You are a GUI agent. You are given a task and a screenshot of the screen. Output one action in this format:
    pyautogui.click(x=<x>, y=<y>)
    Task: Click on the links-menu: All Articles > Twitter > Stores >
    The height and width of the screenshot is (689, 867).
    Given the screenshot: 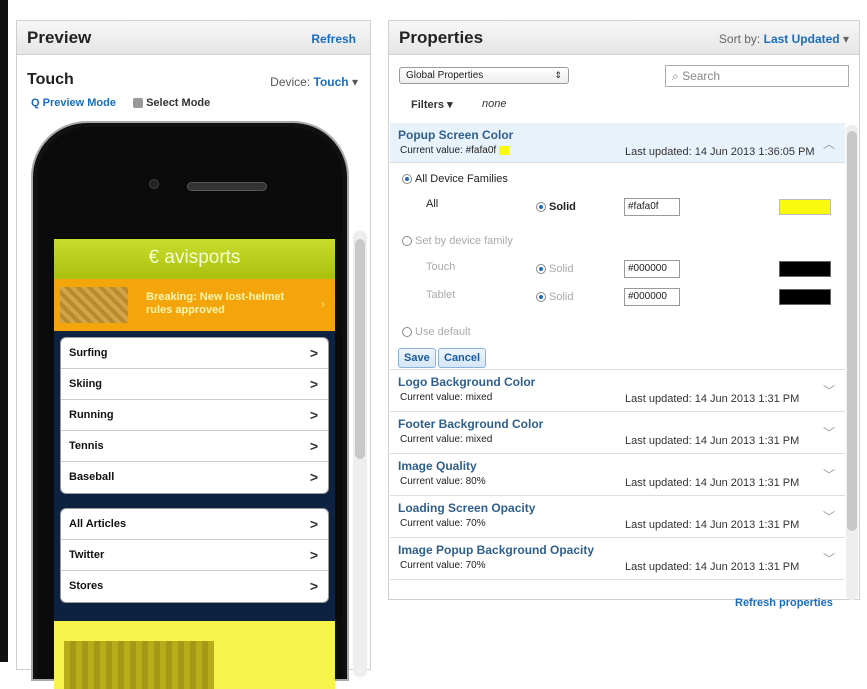 What is the action you would take?
    pyautogui.click(x=194, y=555)
    